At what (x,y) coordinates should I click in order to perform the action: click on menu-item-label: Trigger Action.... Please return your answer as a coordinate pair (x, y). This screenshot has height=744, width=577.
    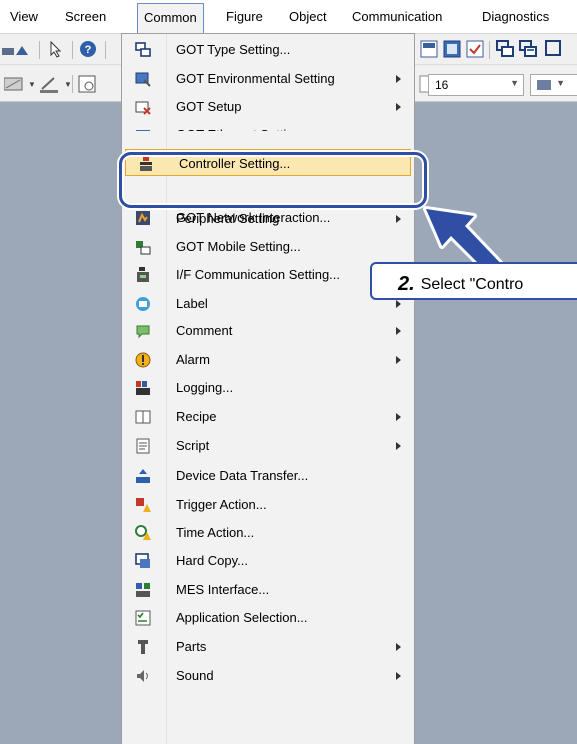
    Looking at the image, I should click on (221, 504).